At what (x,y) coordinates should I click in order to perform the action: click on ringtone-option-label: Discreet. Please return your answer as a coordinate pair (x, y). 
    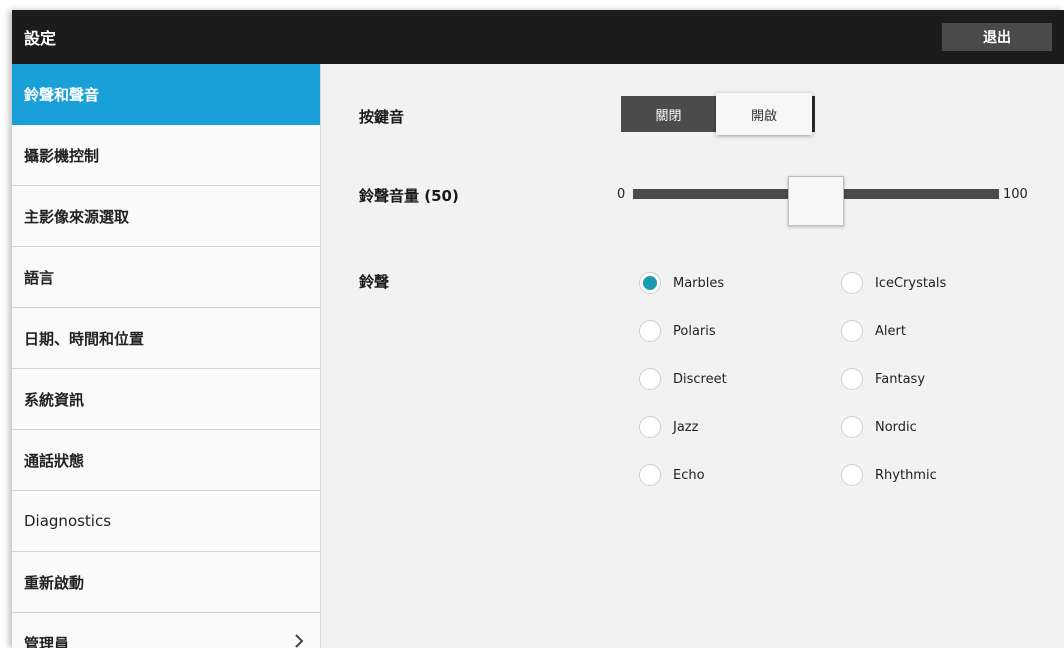
    Looking at the image, I should click on (700, 379).